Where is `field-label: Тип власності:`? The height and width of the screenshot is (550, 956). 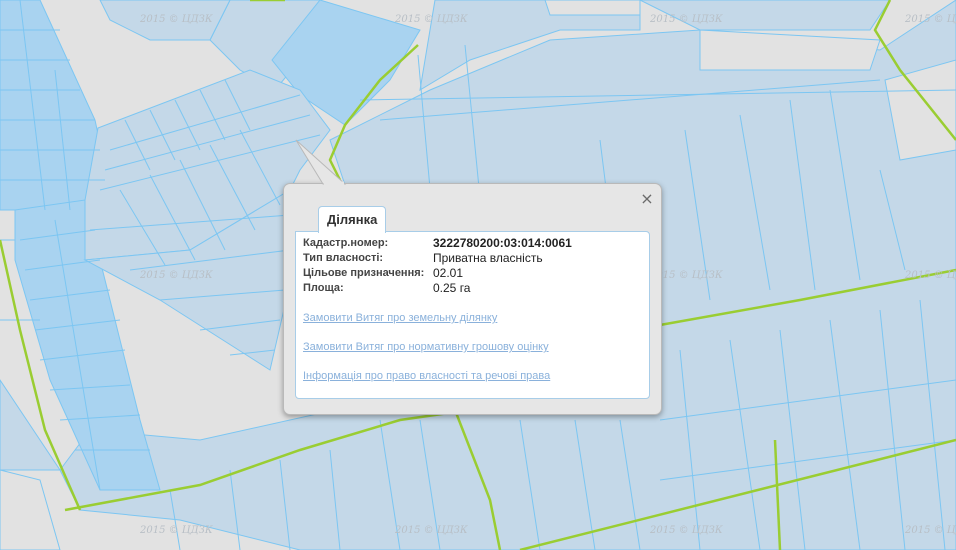 field-label: Тип власності: is located at coordinates (343, 258).